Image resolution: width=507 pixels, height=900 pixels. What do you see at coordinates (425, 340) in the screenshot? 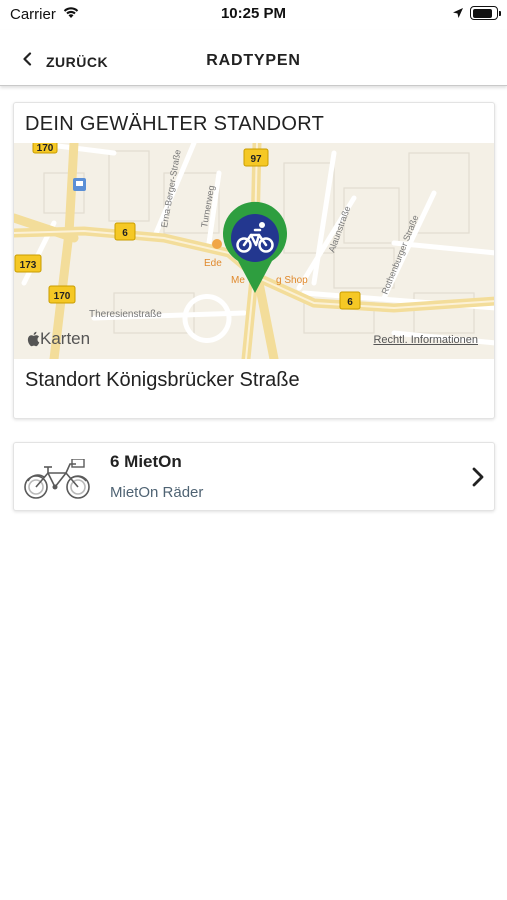
I see `map-legal-link: Rechtl. Informationen` at bounding box center [425, 340].